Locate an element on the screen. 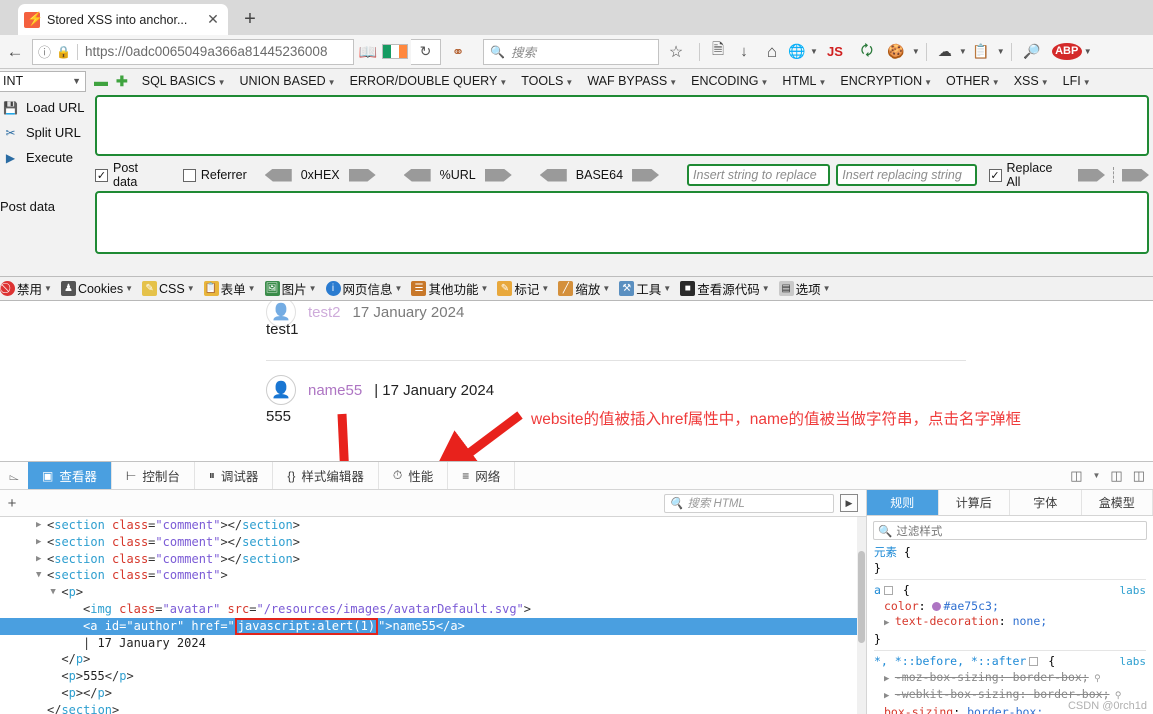  hackbar-menu-encryption: ENCRYPTION ▼ is located at coordinates (886, 81).